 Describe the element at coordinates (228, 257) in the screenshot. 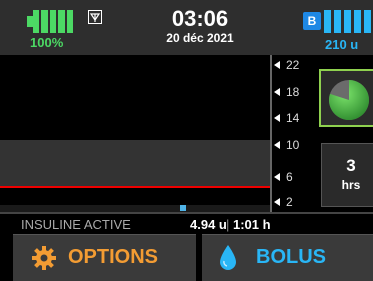

I see `drop-icon` at that location.